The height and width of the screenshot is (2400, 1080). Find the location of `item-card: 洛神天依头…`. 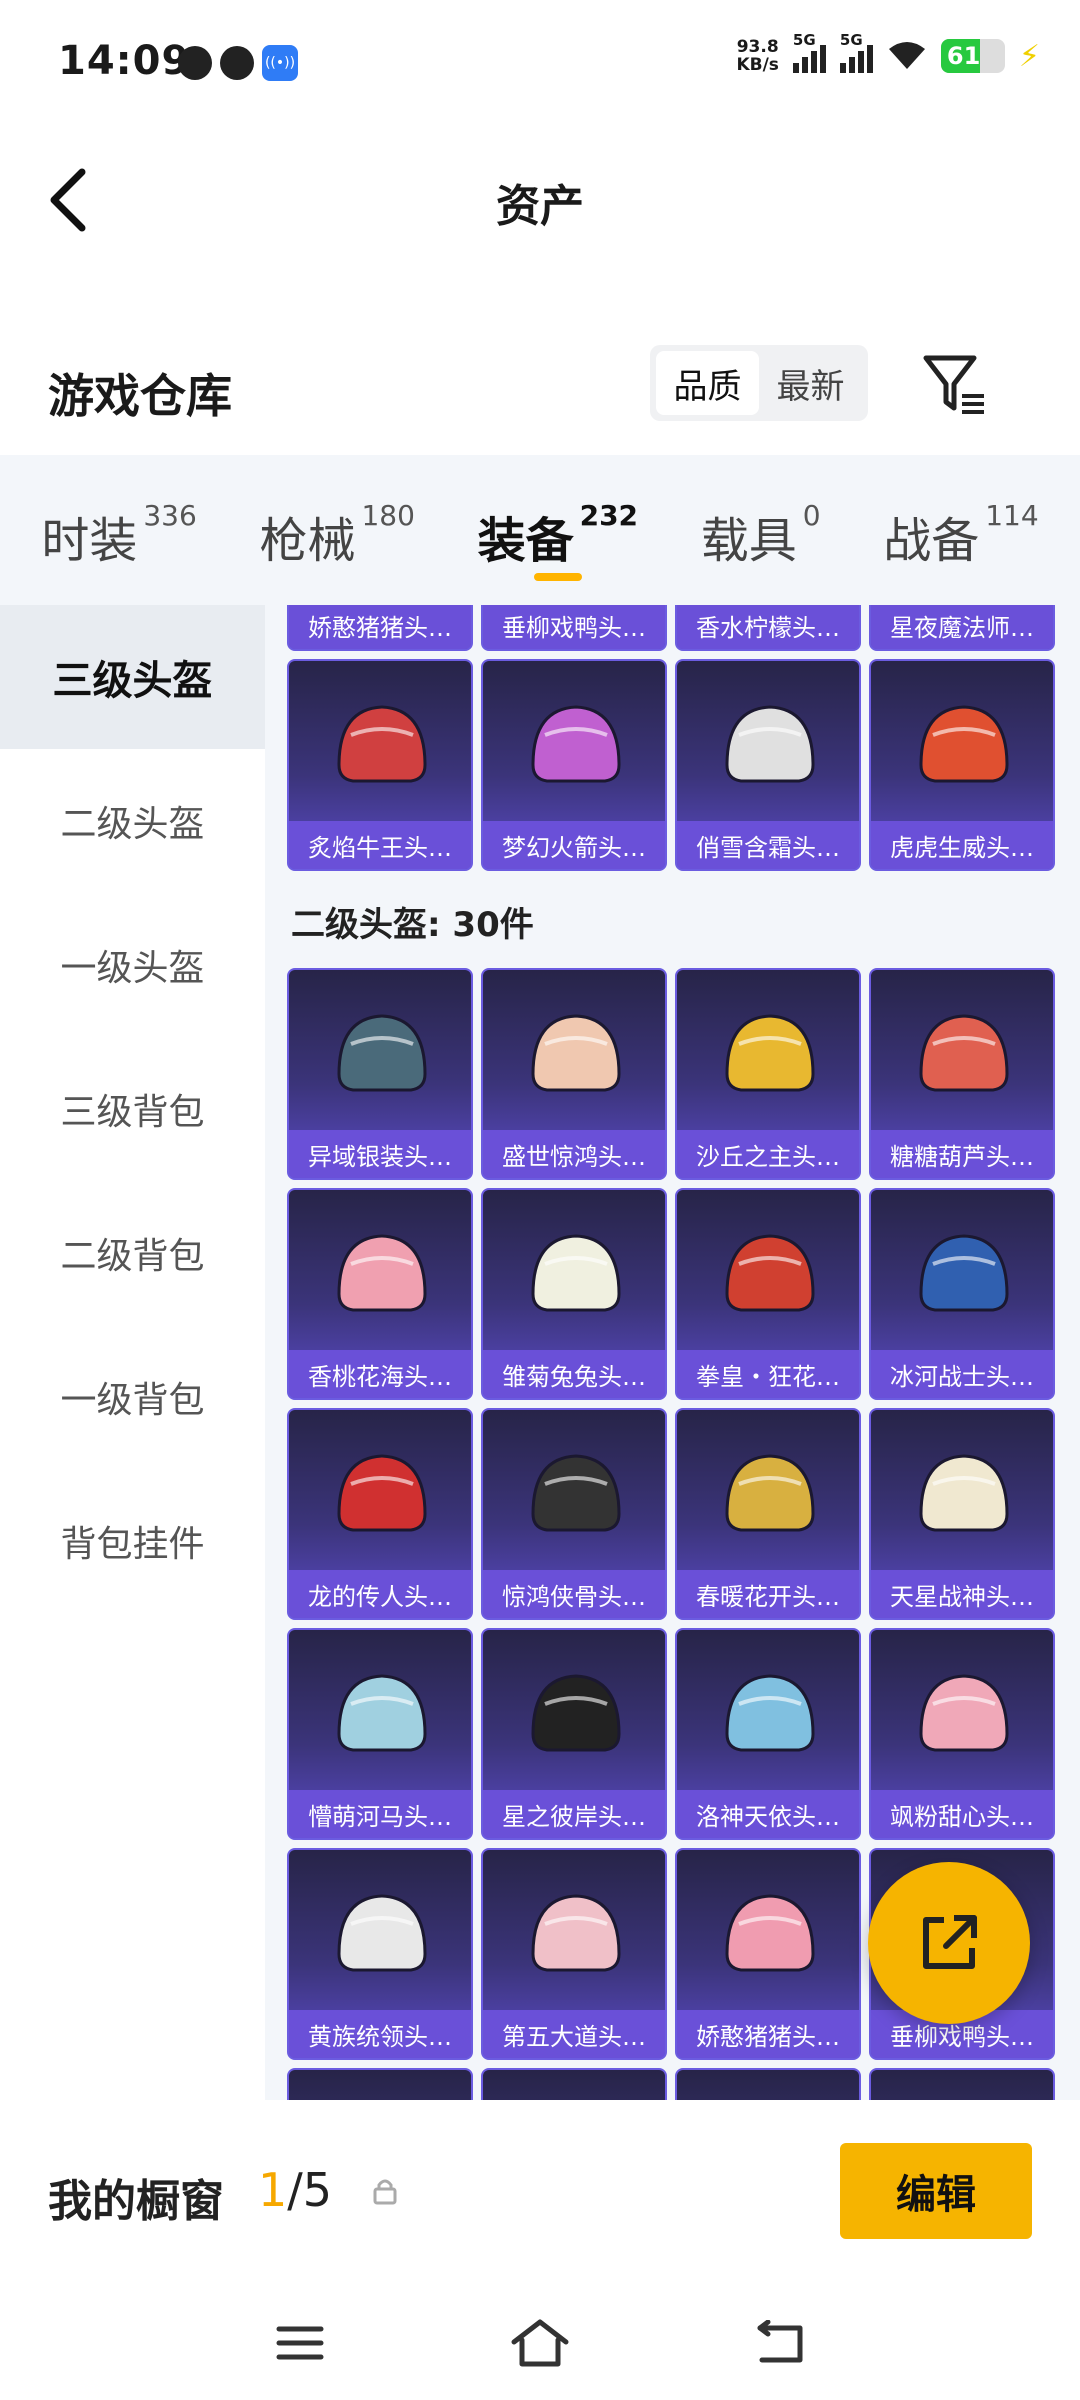

item-card: 洛神天依头… is located at coordinates (768, 1734).